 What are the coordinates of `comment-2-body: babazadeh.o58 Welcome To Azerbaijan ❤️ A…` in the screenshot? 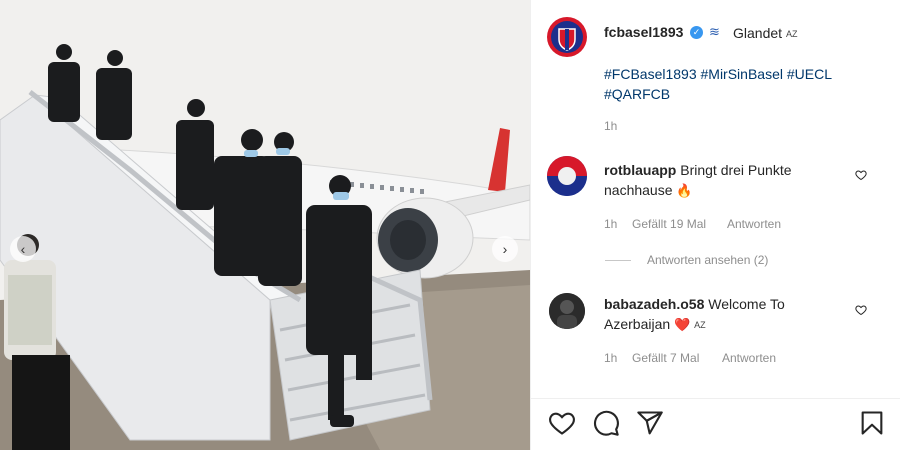 It's located at (724, 314).